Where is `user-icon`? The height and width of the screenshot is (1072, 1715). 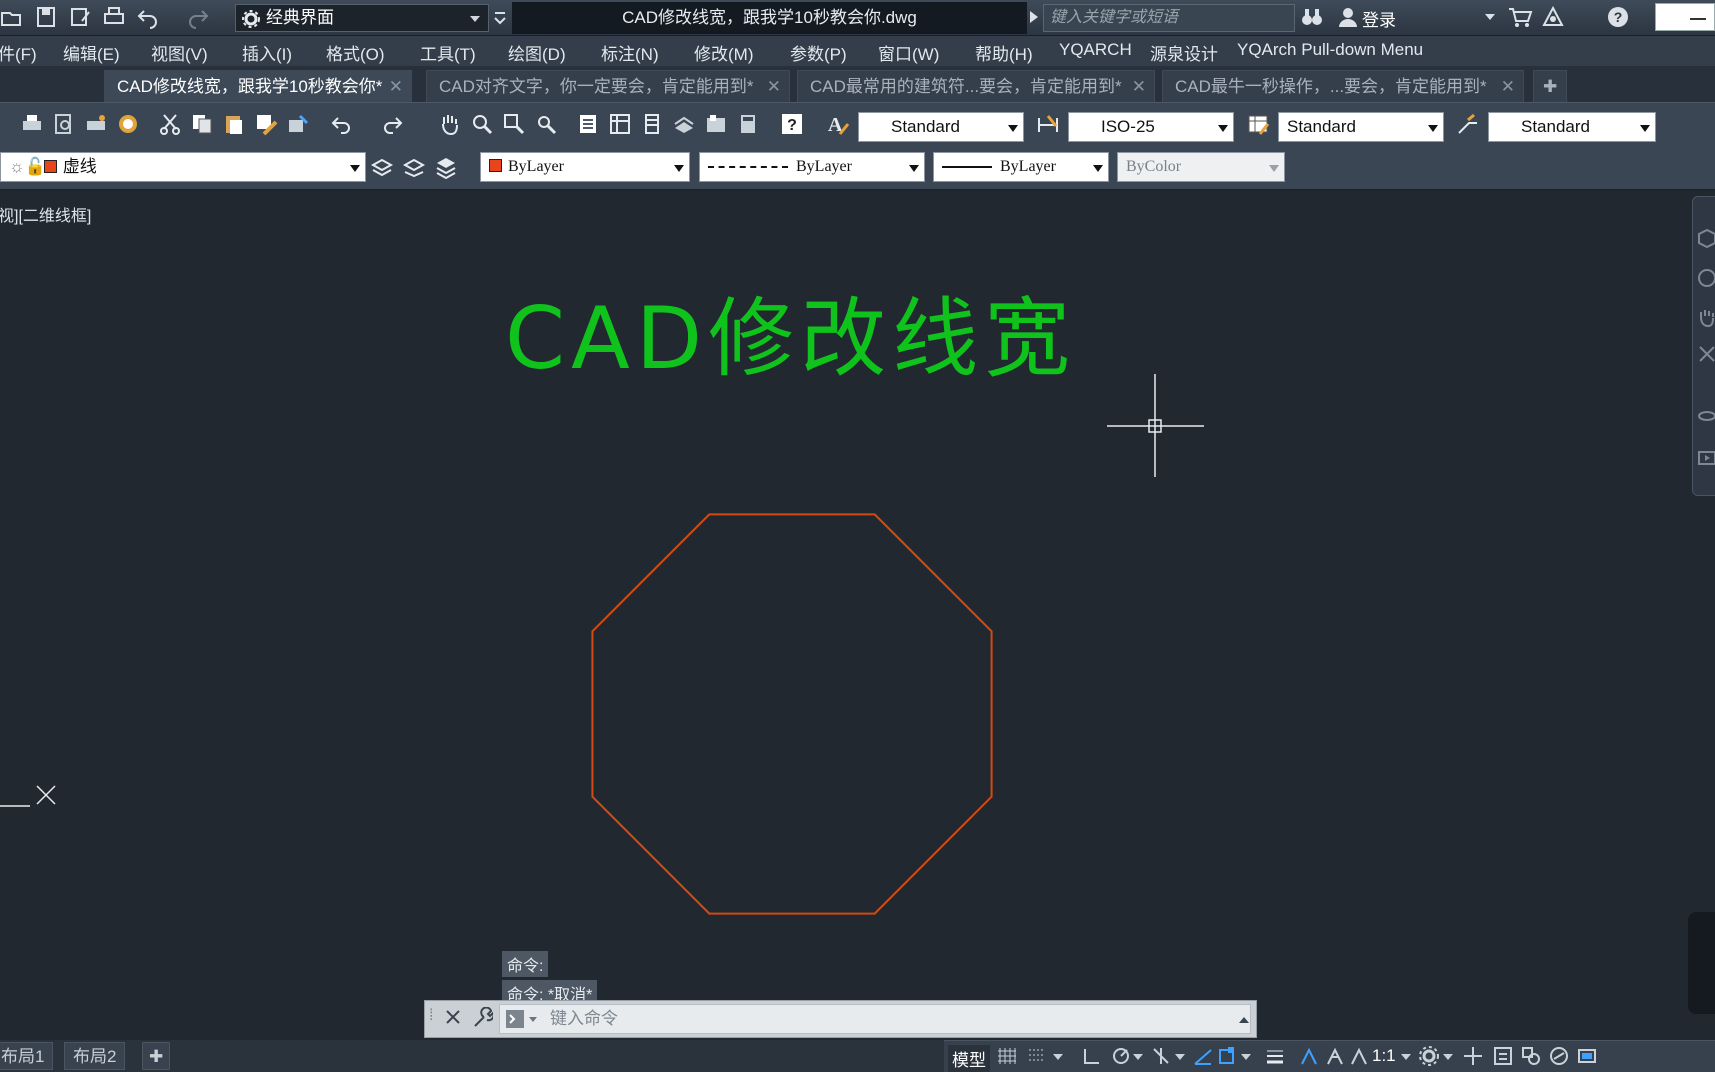 user-icon is located at coordinates (1348, 17).